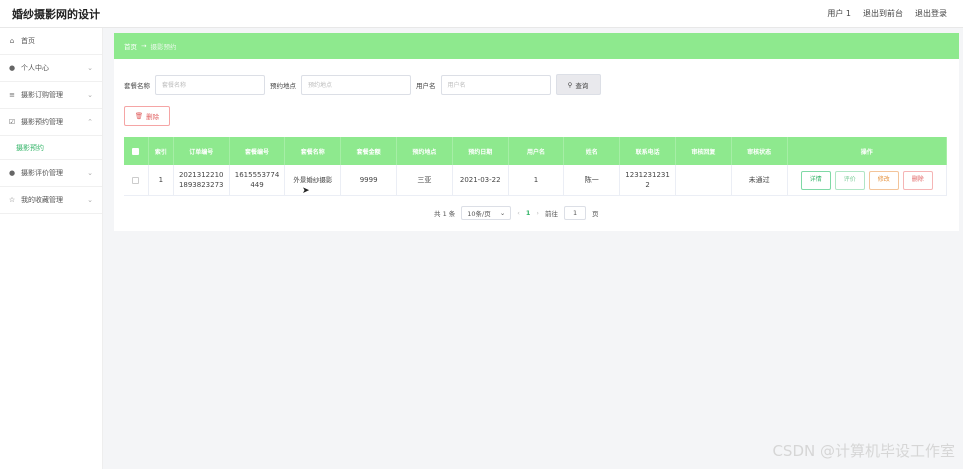 This screenshot has height=469, width=963. I want to click on prev-page-icon: ‹, so click(518, 213).